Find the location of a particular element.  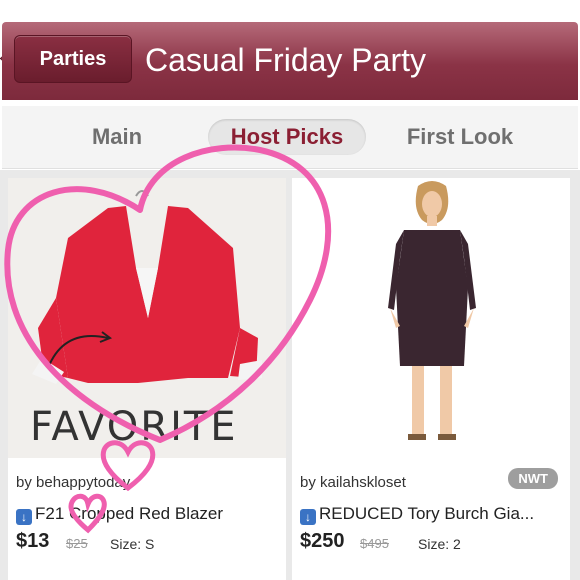

seller-name: by kailahskloset is located at coordinates (353, 482).